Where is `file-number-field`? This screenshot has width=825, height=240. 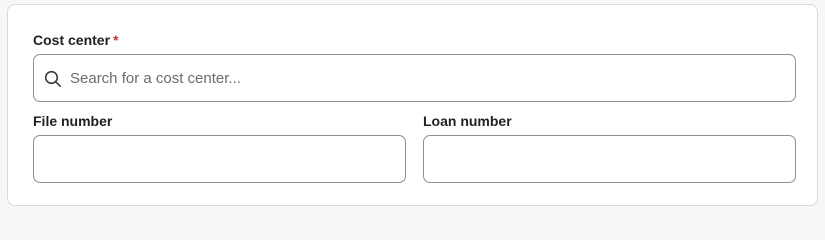 file-number-field is located at coordinates (219, 159).